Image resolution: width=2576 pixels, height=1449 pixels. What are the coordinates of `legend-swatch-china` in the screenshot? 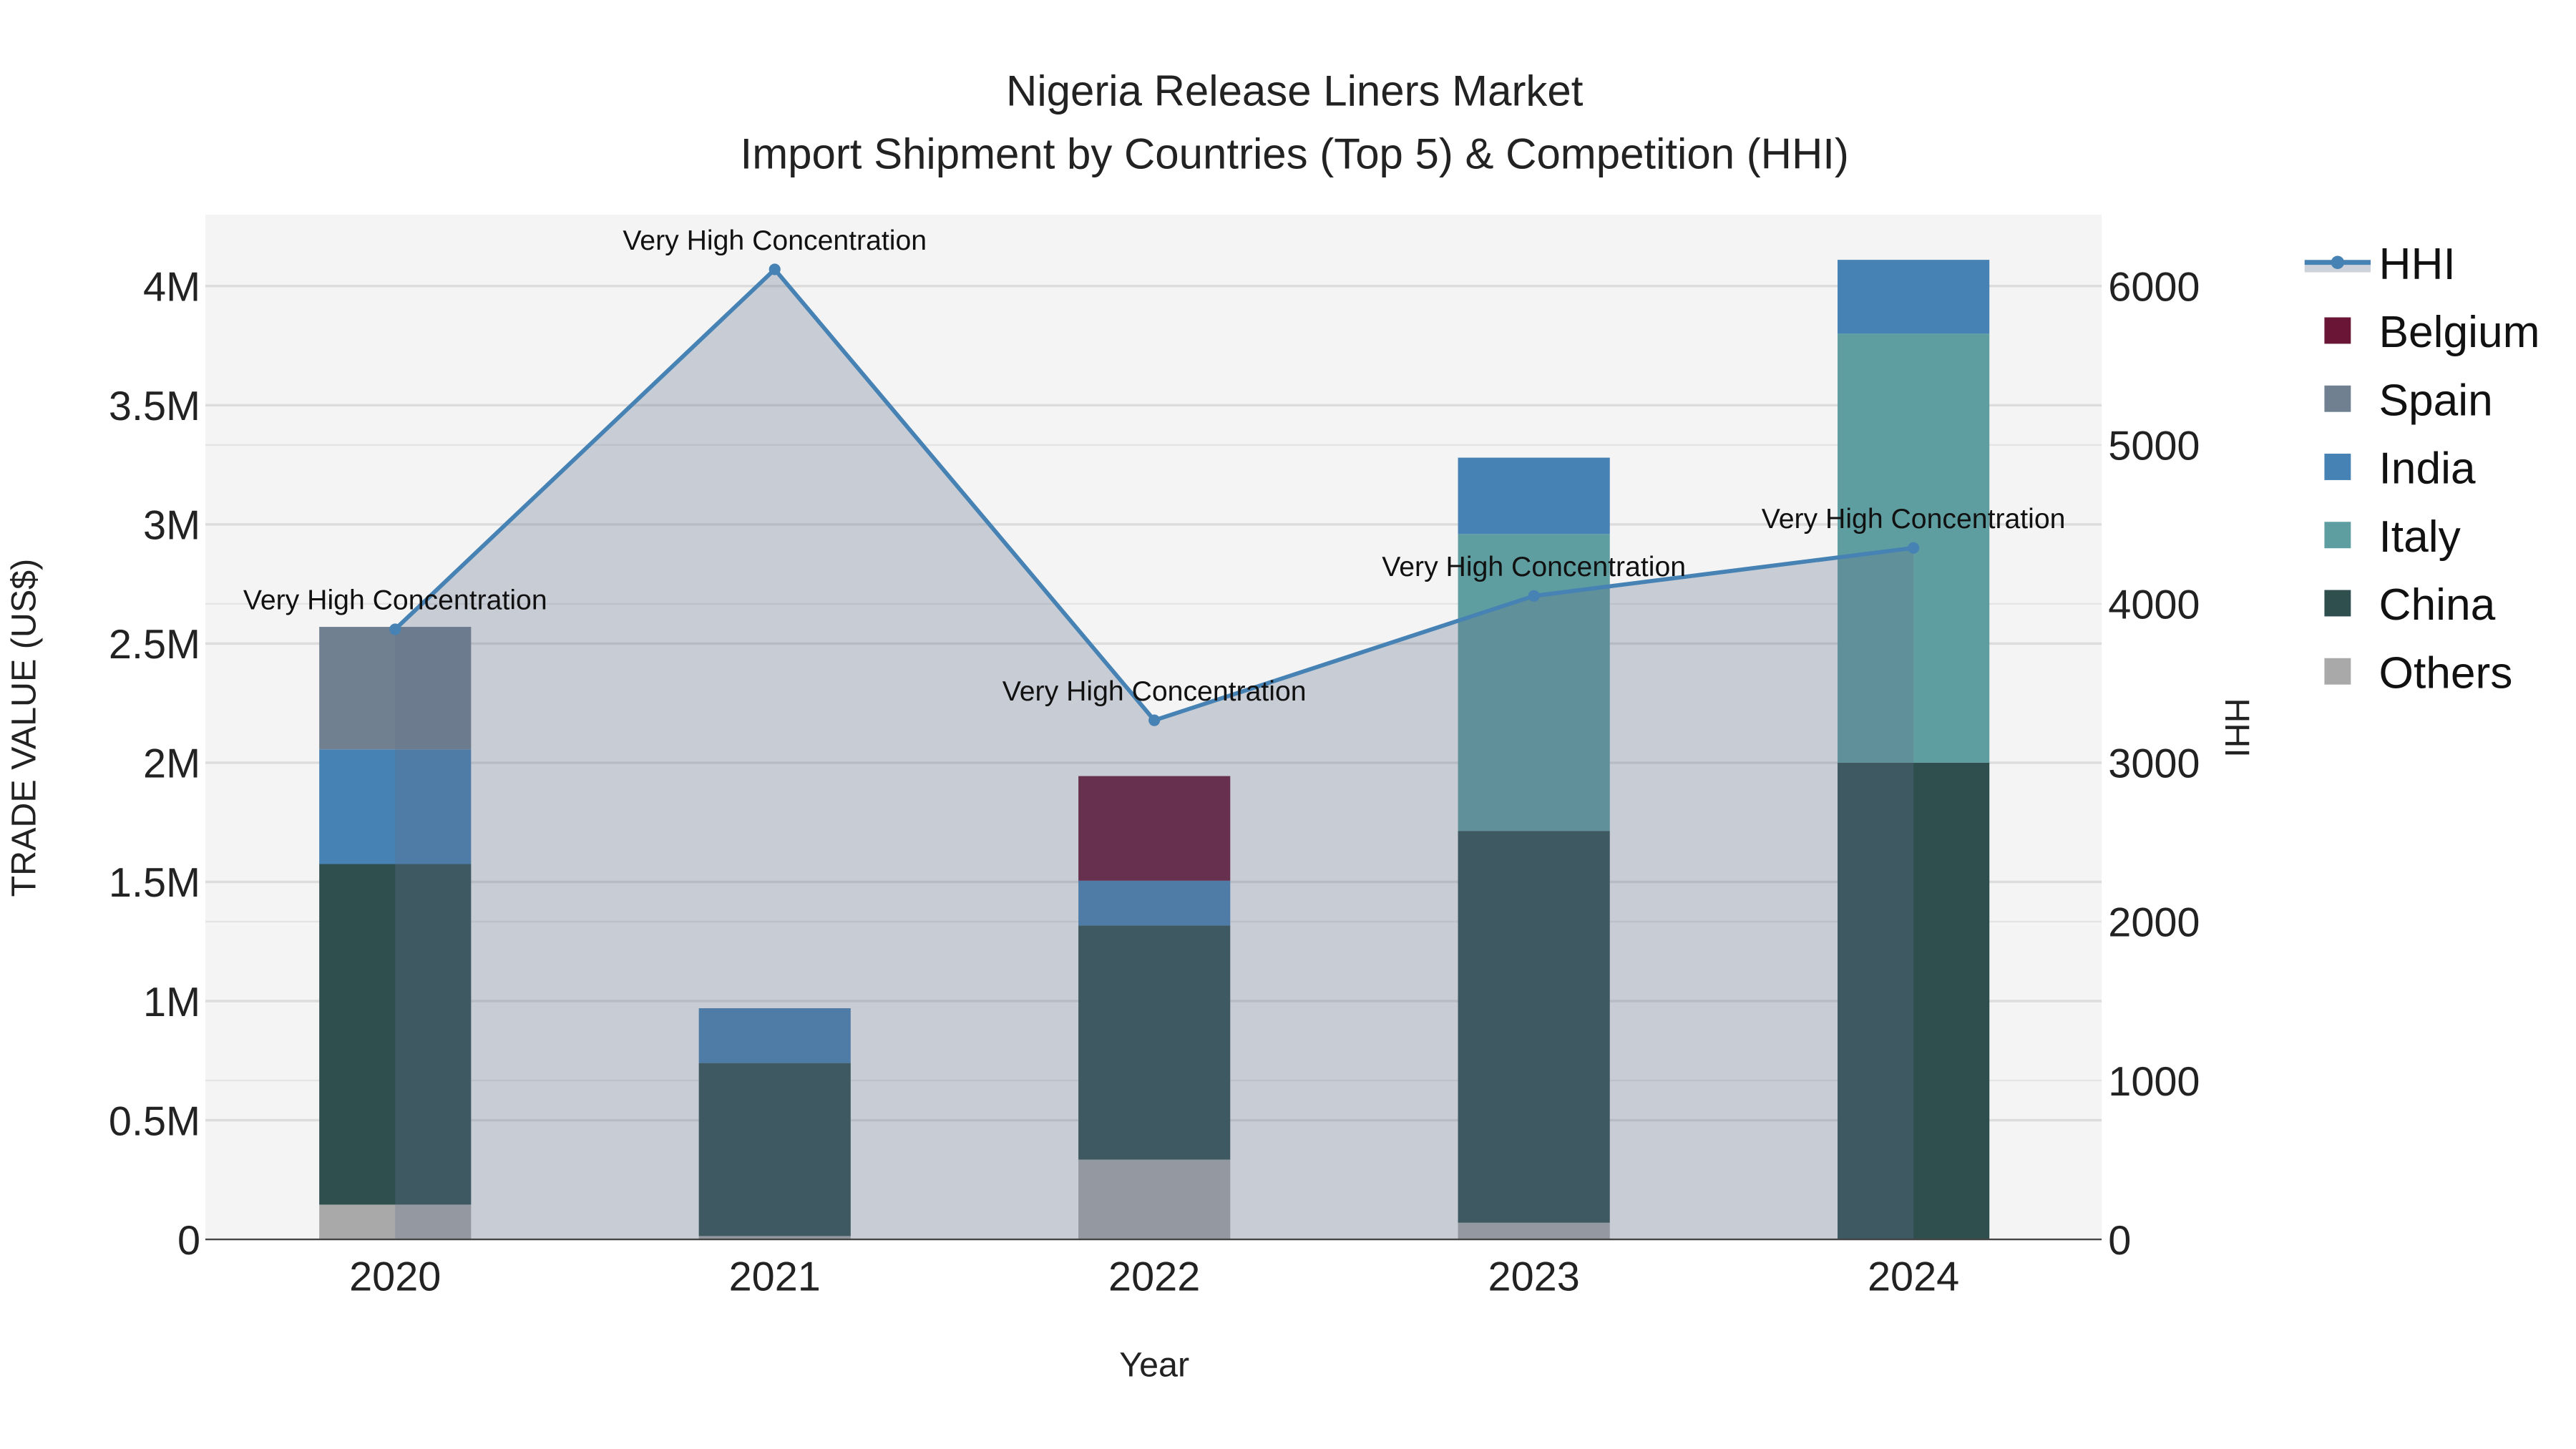 It's located at (2337, 603).